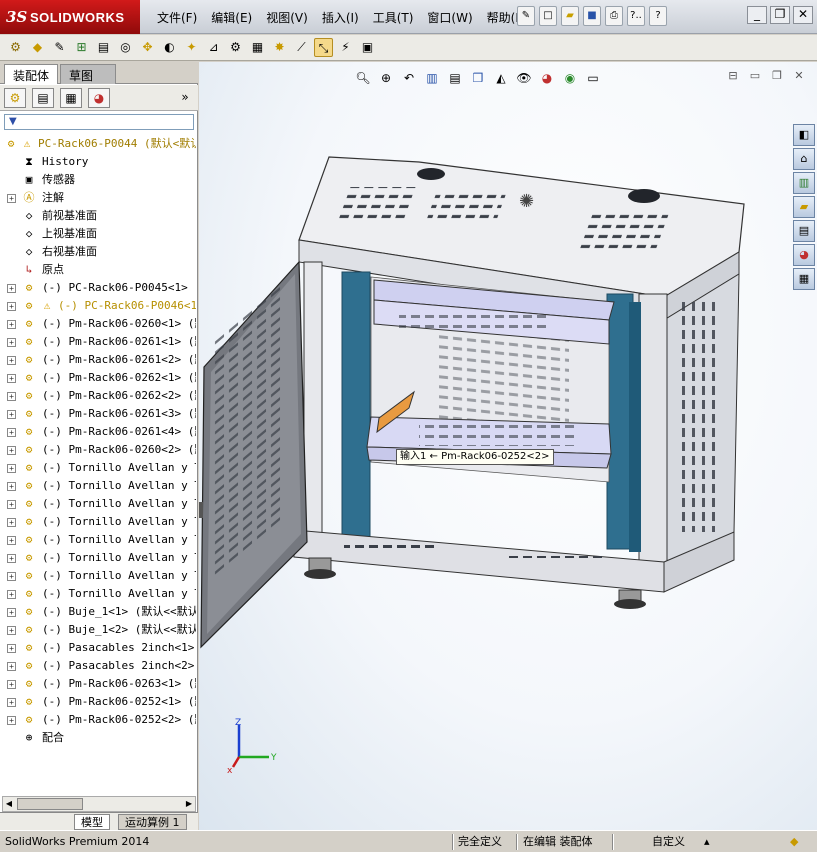  What do you see at coordinates (804, 255) in the screenshot?
I see `appearances-icon: ◕` at bounding box center [804, 255].